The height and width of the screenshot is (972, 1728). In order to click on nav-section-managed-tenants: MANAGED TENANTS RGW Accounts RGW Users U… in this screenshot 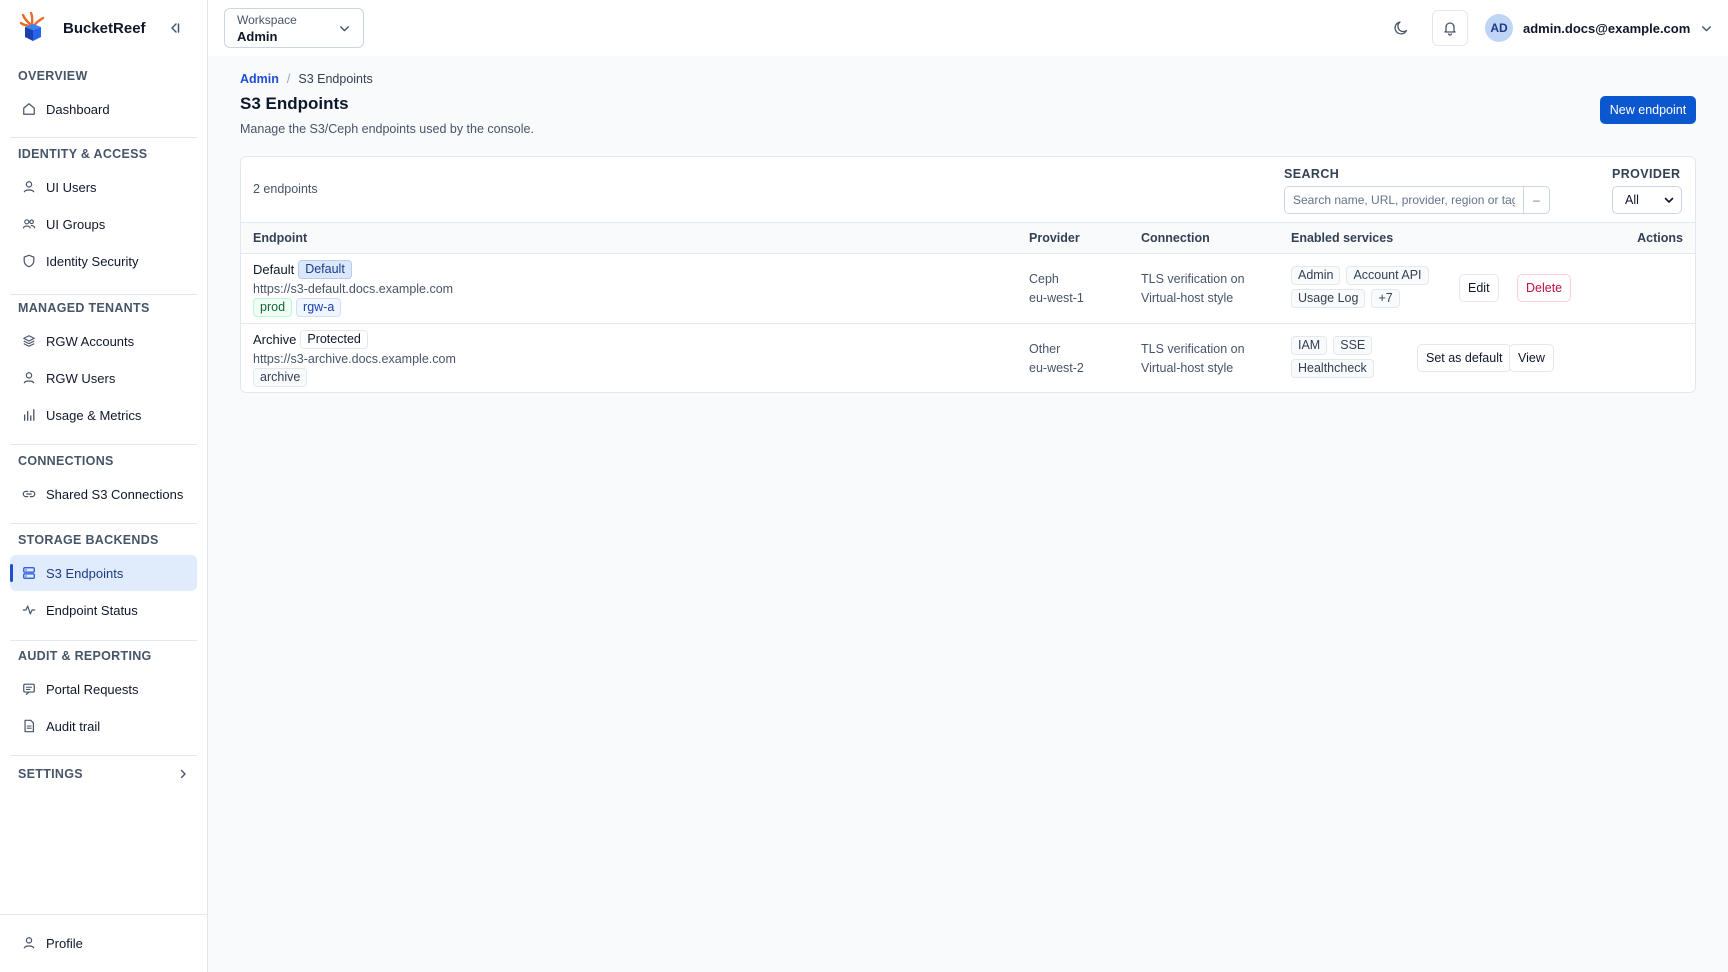, I will do `click(103, 365)`.